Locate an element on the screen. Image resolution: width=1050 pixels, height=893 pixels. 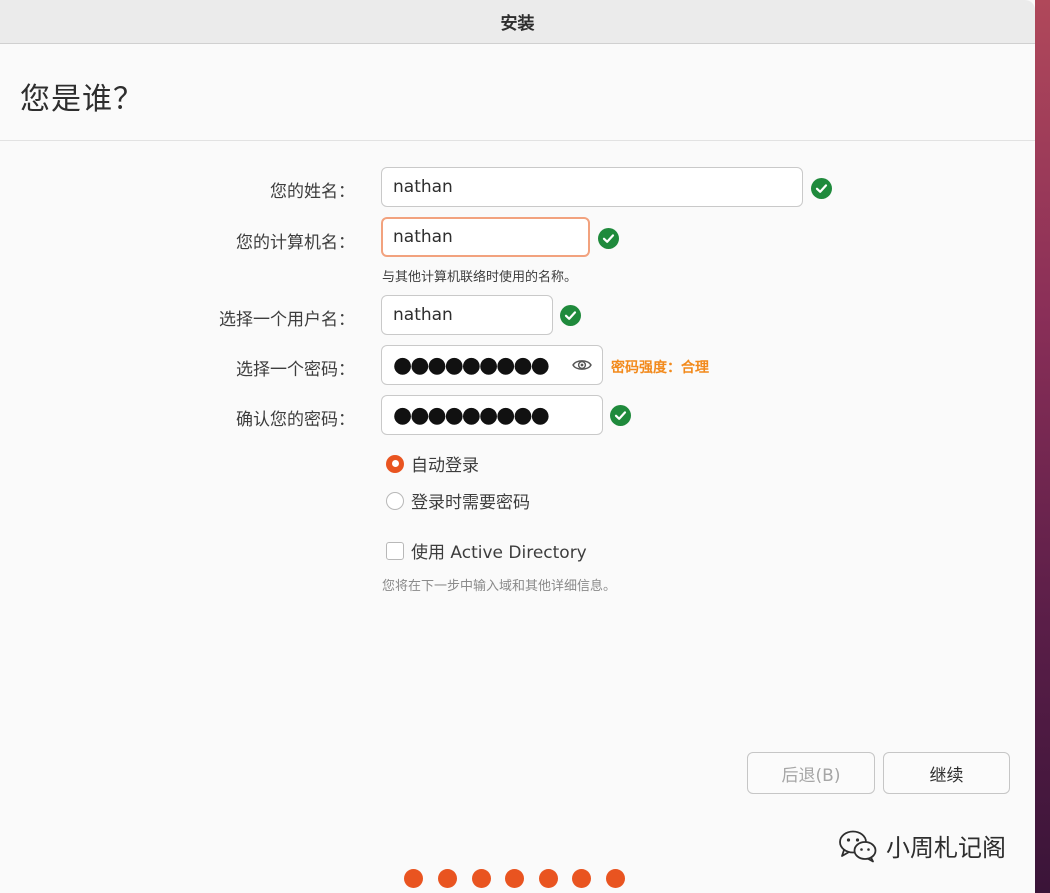
confirm-password-field-value: ●●●●●●●●● is located at coordinates (471, 415).